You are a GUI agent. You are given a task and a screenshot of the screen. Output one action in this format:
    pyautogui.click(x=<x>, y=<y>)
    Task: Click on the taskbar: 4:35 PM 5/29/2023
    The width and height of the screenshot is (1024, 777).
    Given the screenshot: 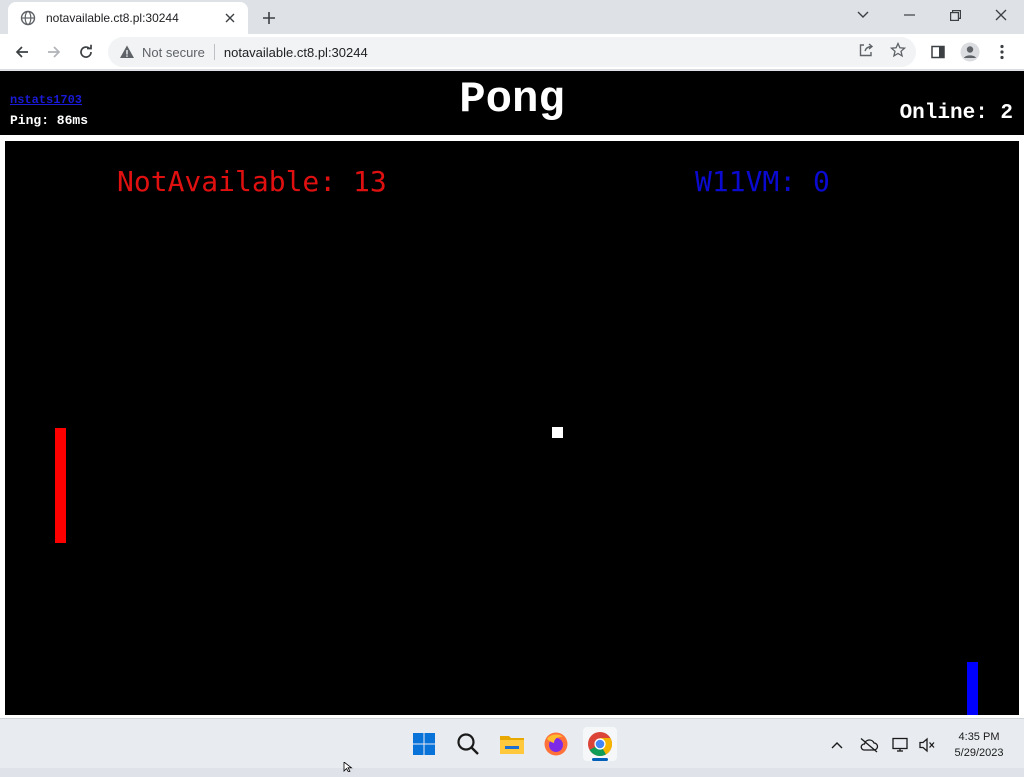 What is the action you would take?
    pyautogui.click(x=512, y=743)
    